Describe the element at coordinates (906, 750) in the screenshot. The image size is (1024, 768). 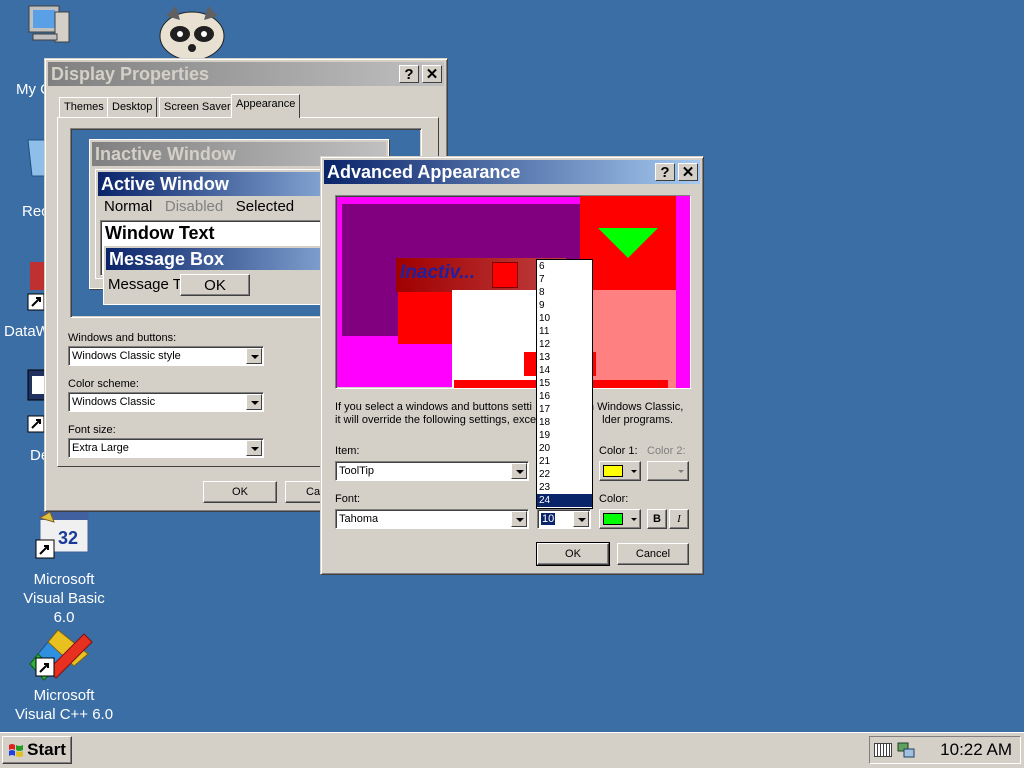
I see `network-icon` at that location.